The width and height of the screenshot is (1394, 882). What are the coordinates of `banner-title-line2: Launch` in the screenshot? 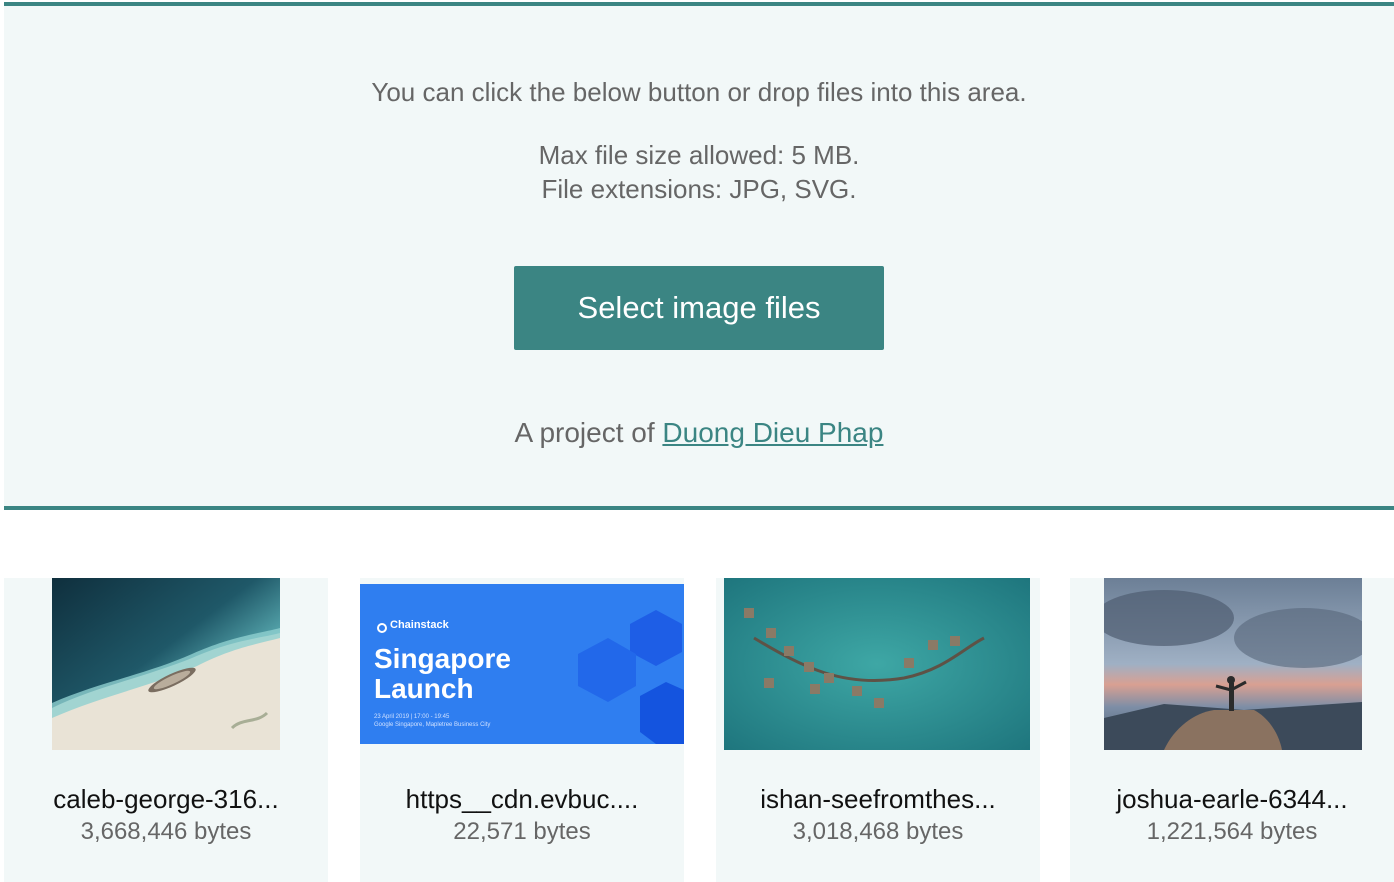 It's located at (424, 688).